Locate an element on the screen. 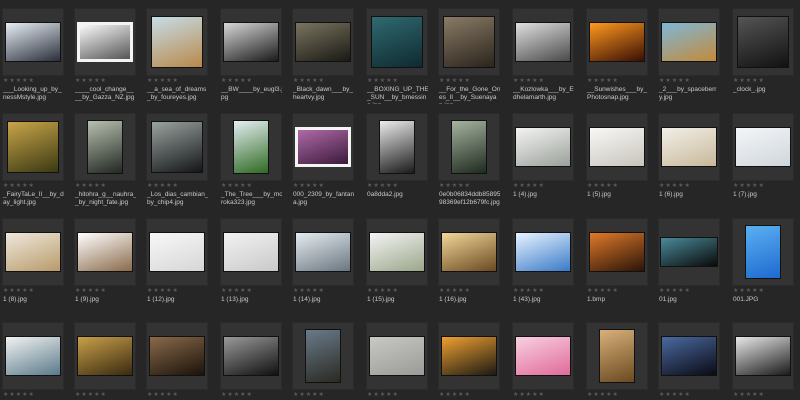 This screenshot has height=400, width=800. thumbnail-tile: ★★★★★ 0a8dda2.jpg is located at coordinates (397, 161).